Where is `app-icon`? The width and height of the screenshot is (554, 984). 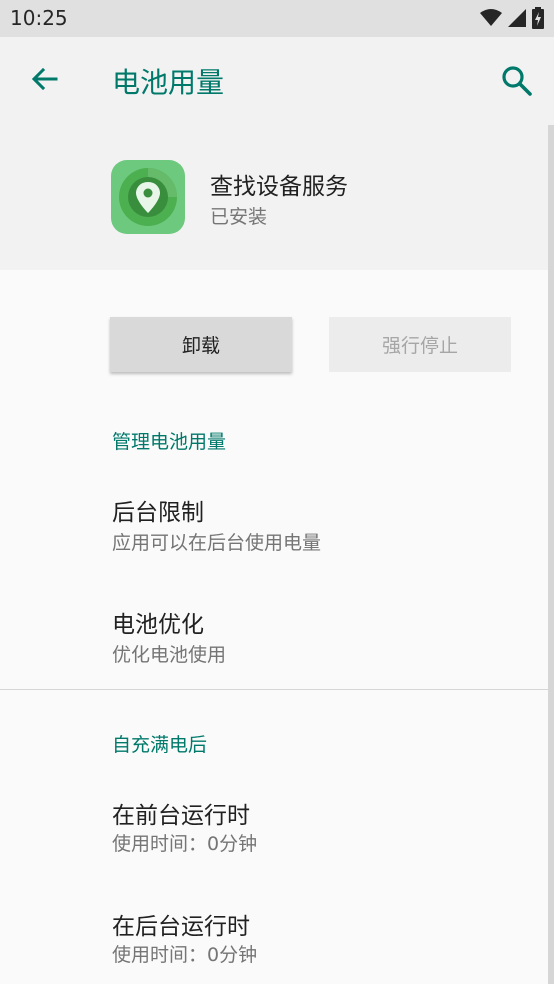 app-icon is located at coordinates (148, 197).